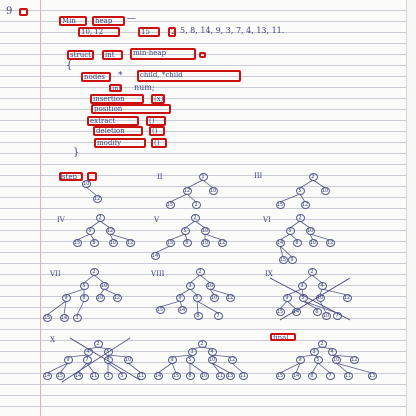 Image resolution: width=416 pixels, height=416 pixels. Describe the element at coordinates (61, 220) in the screenshot. I see `tree-label-4: IV` at that location.